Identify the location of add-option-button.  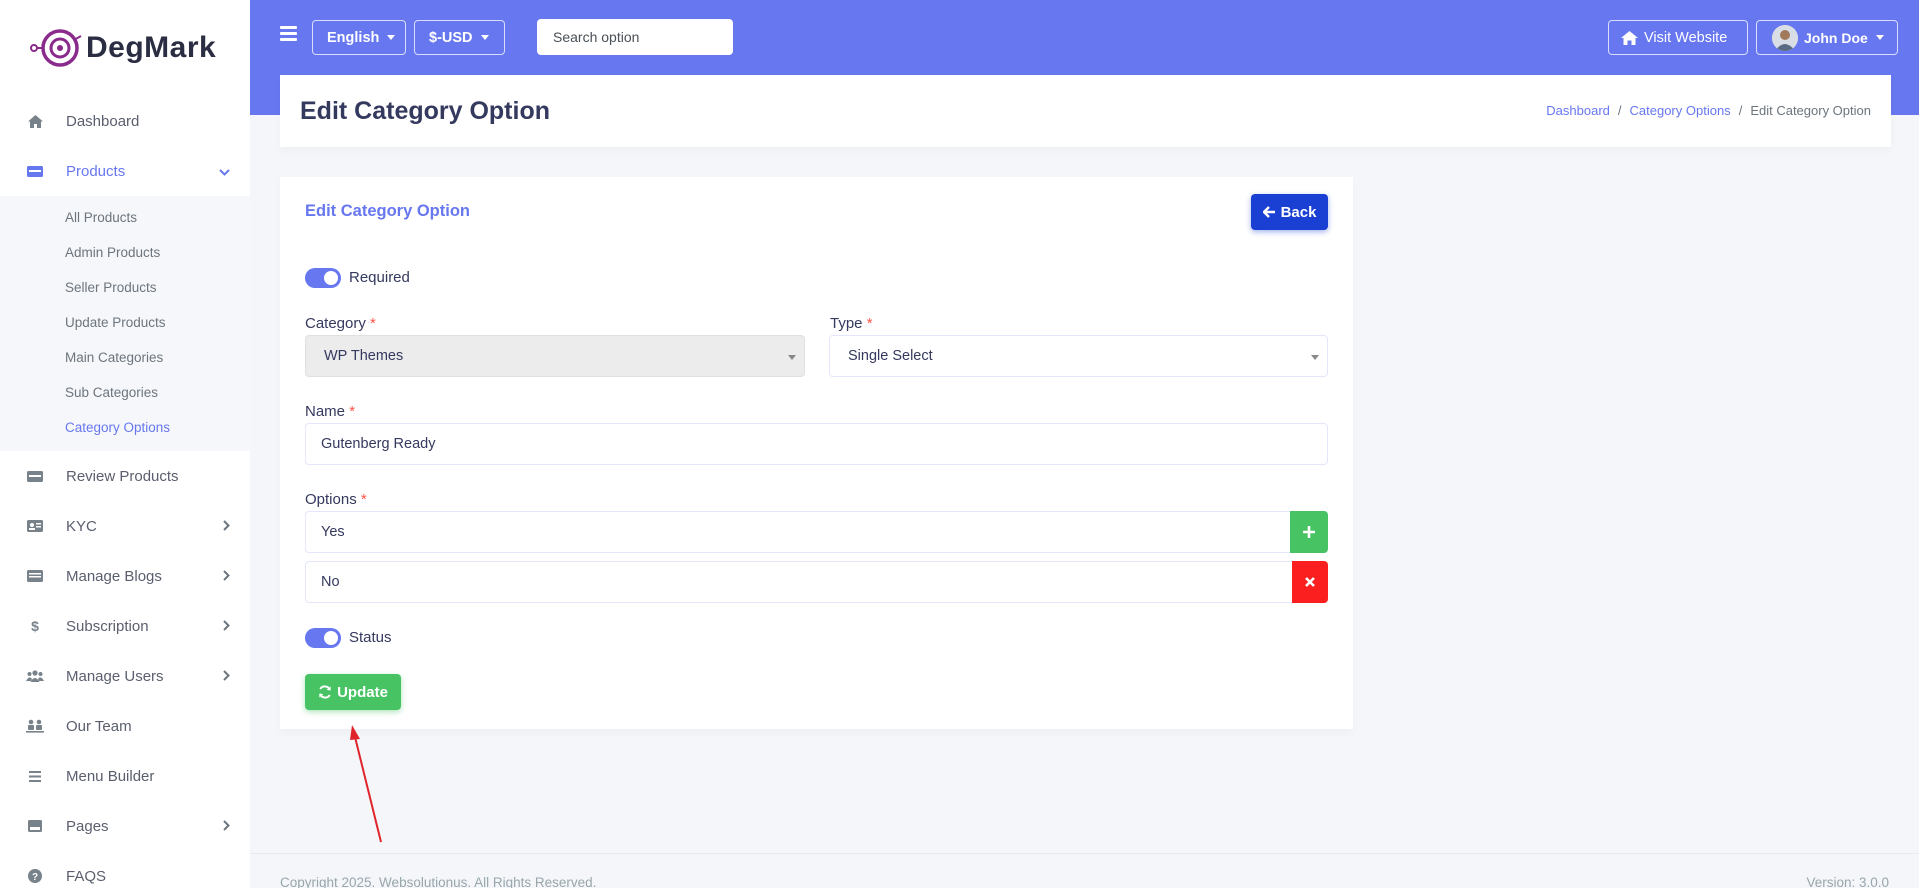
(1309, 532).